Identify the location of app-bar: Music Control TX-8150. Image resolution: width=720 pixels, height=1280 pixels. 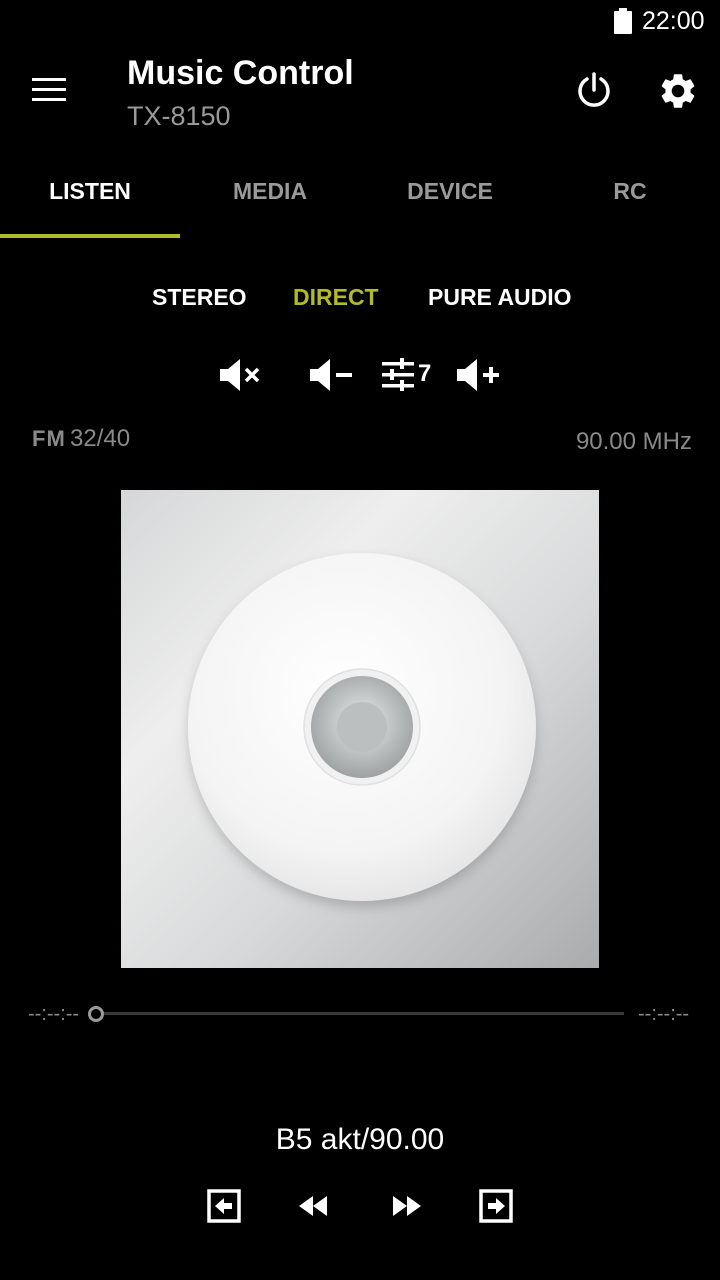
(360, 94).